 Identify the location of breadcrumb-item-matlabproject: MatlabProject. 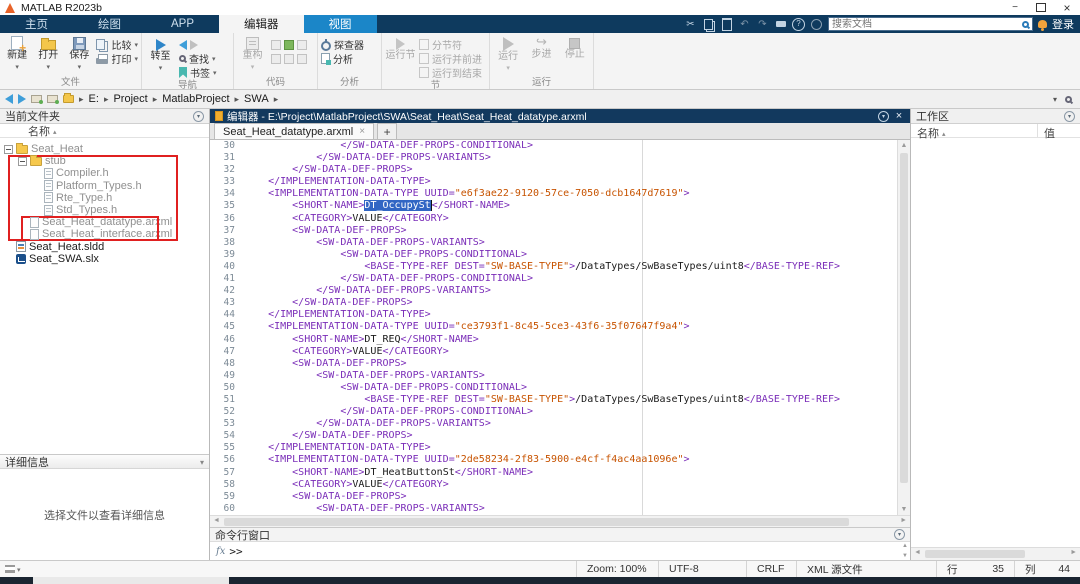
(195, 99).